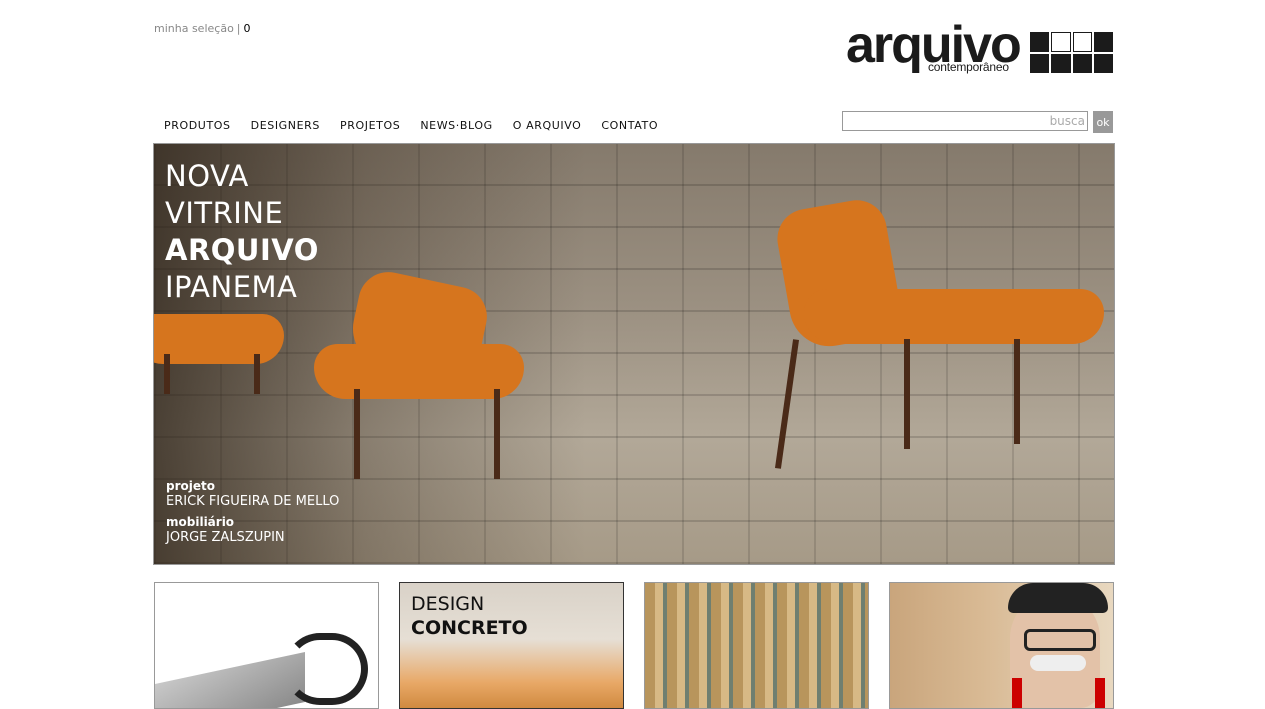 The image size is (1265, 709). What do you see at coordinates (965, 121) in the screenshot?
I see `search-input` at bounding box center [965, 121].